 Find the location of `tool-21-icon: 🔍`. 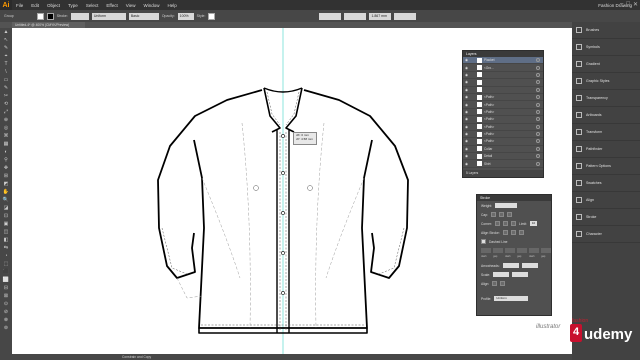

tool-21-icon: 🔍 is located at coordinates (6, 200).